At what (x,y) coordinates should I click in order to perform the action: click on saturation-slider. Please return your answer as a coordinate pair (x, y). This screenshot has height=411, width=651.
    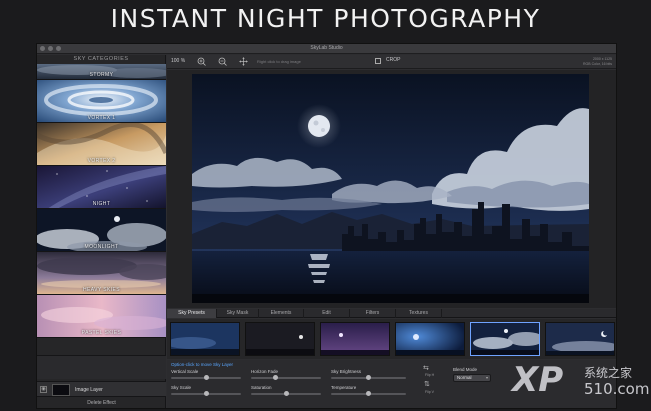
    Looking at the image, I should click on (286, 393).